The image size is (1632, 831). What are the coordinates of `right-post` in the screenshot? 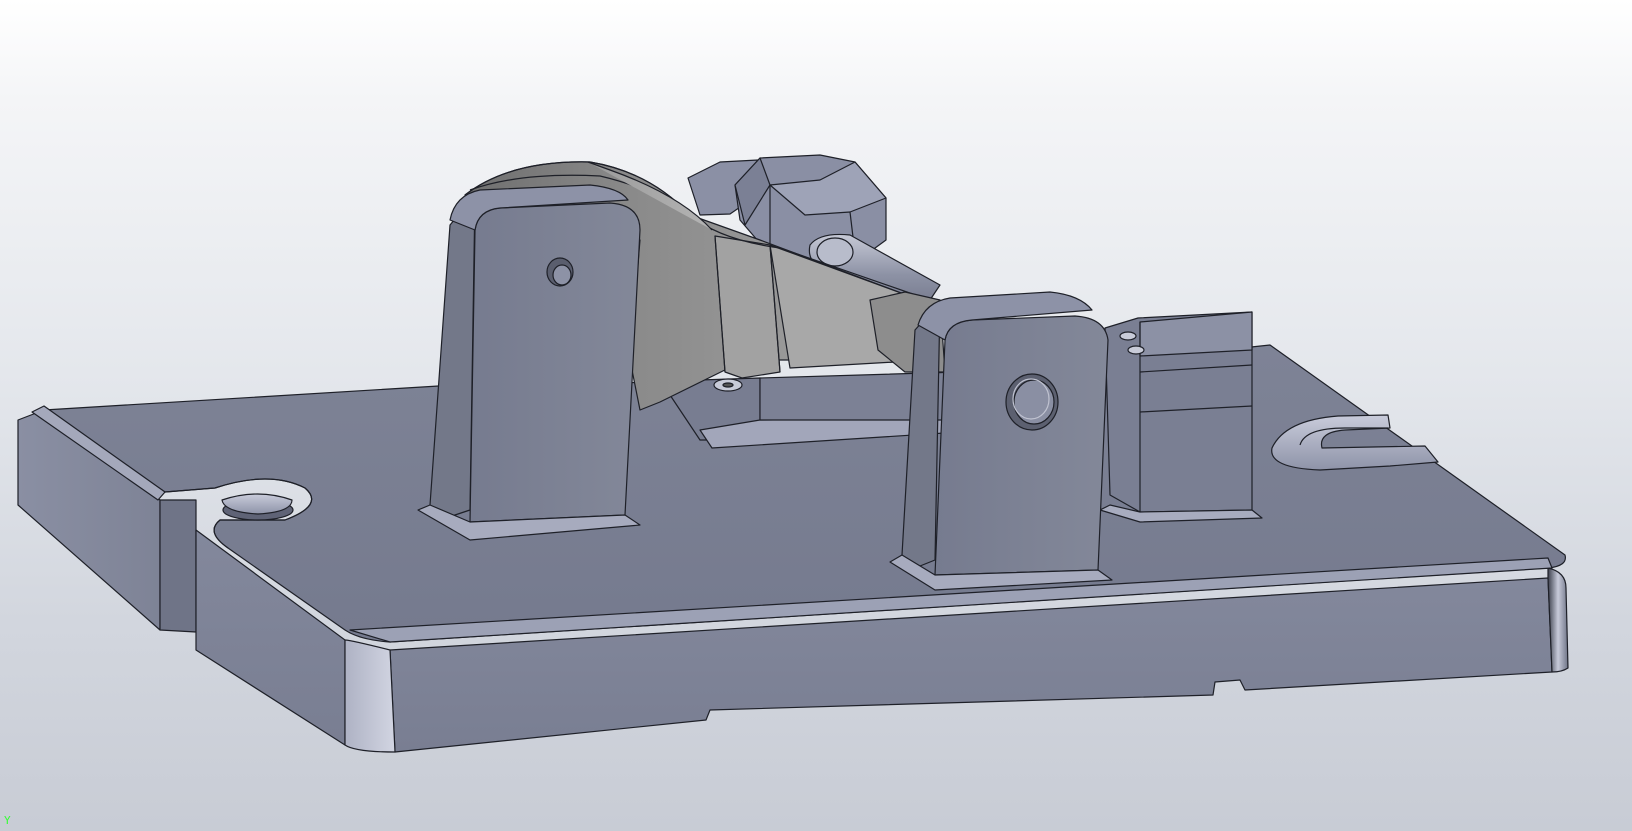 It's located at (1001, 441).